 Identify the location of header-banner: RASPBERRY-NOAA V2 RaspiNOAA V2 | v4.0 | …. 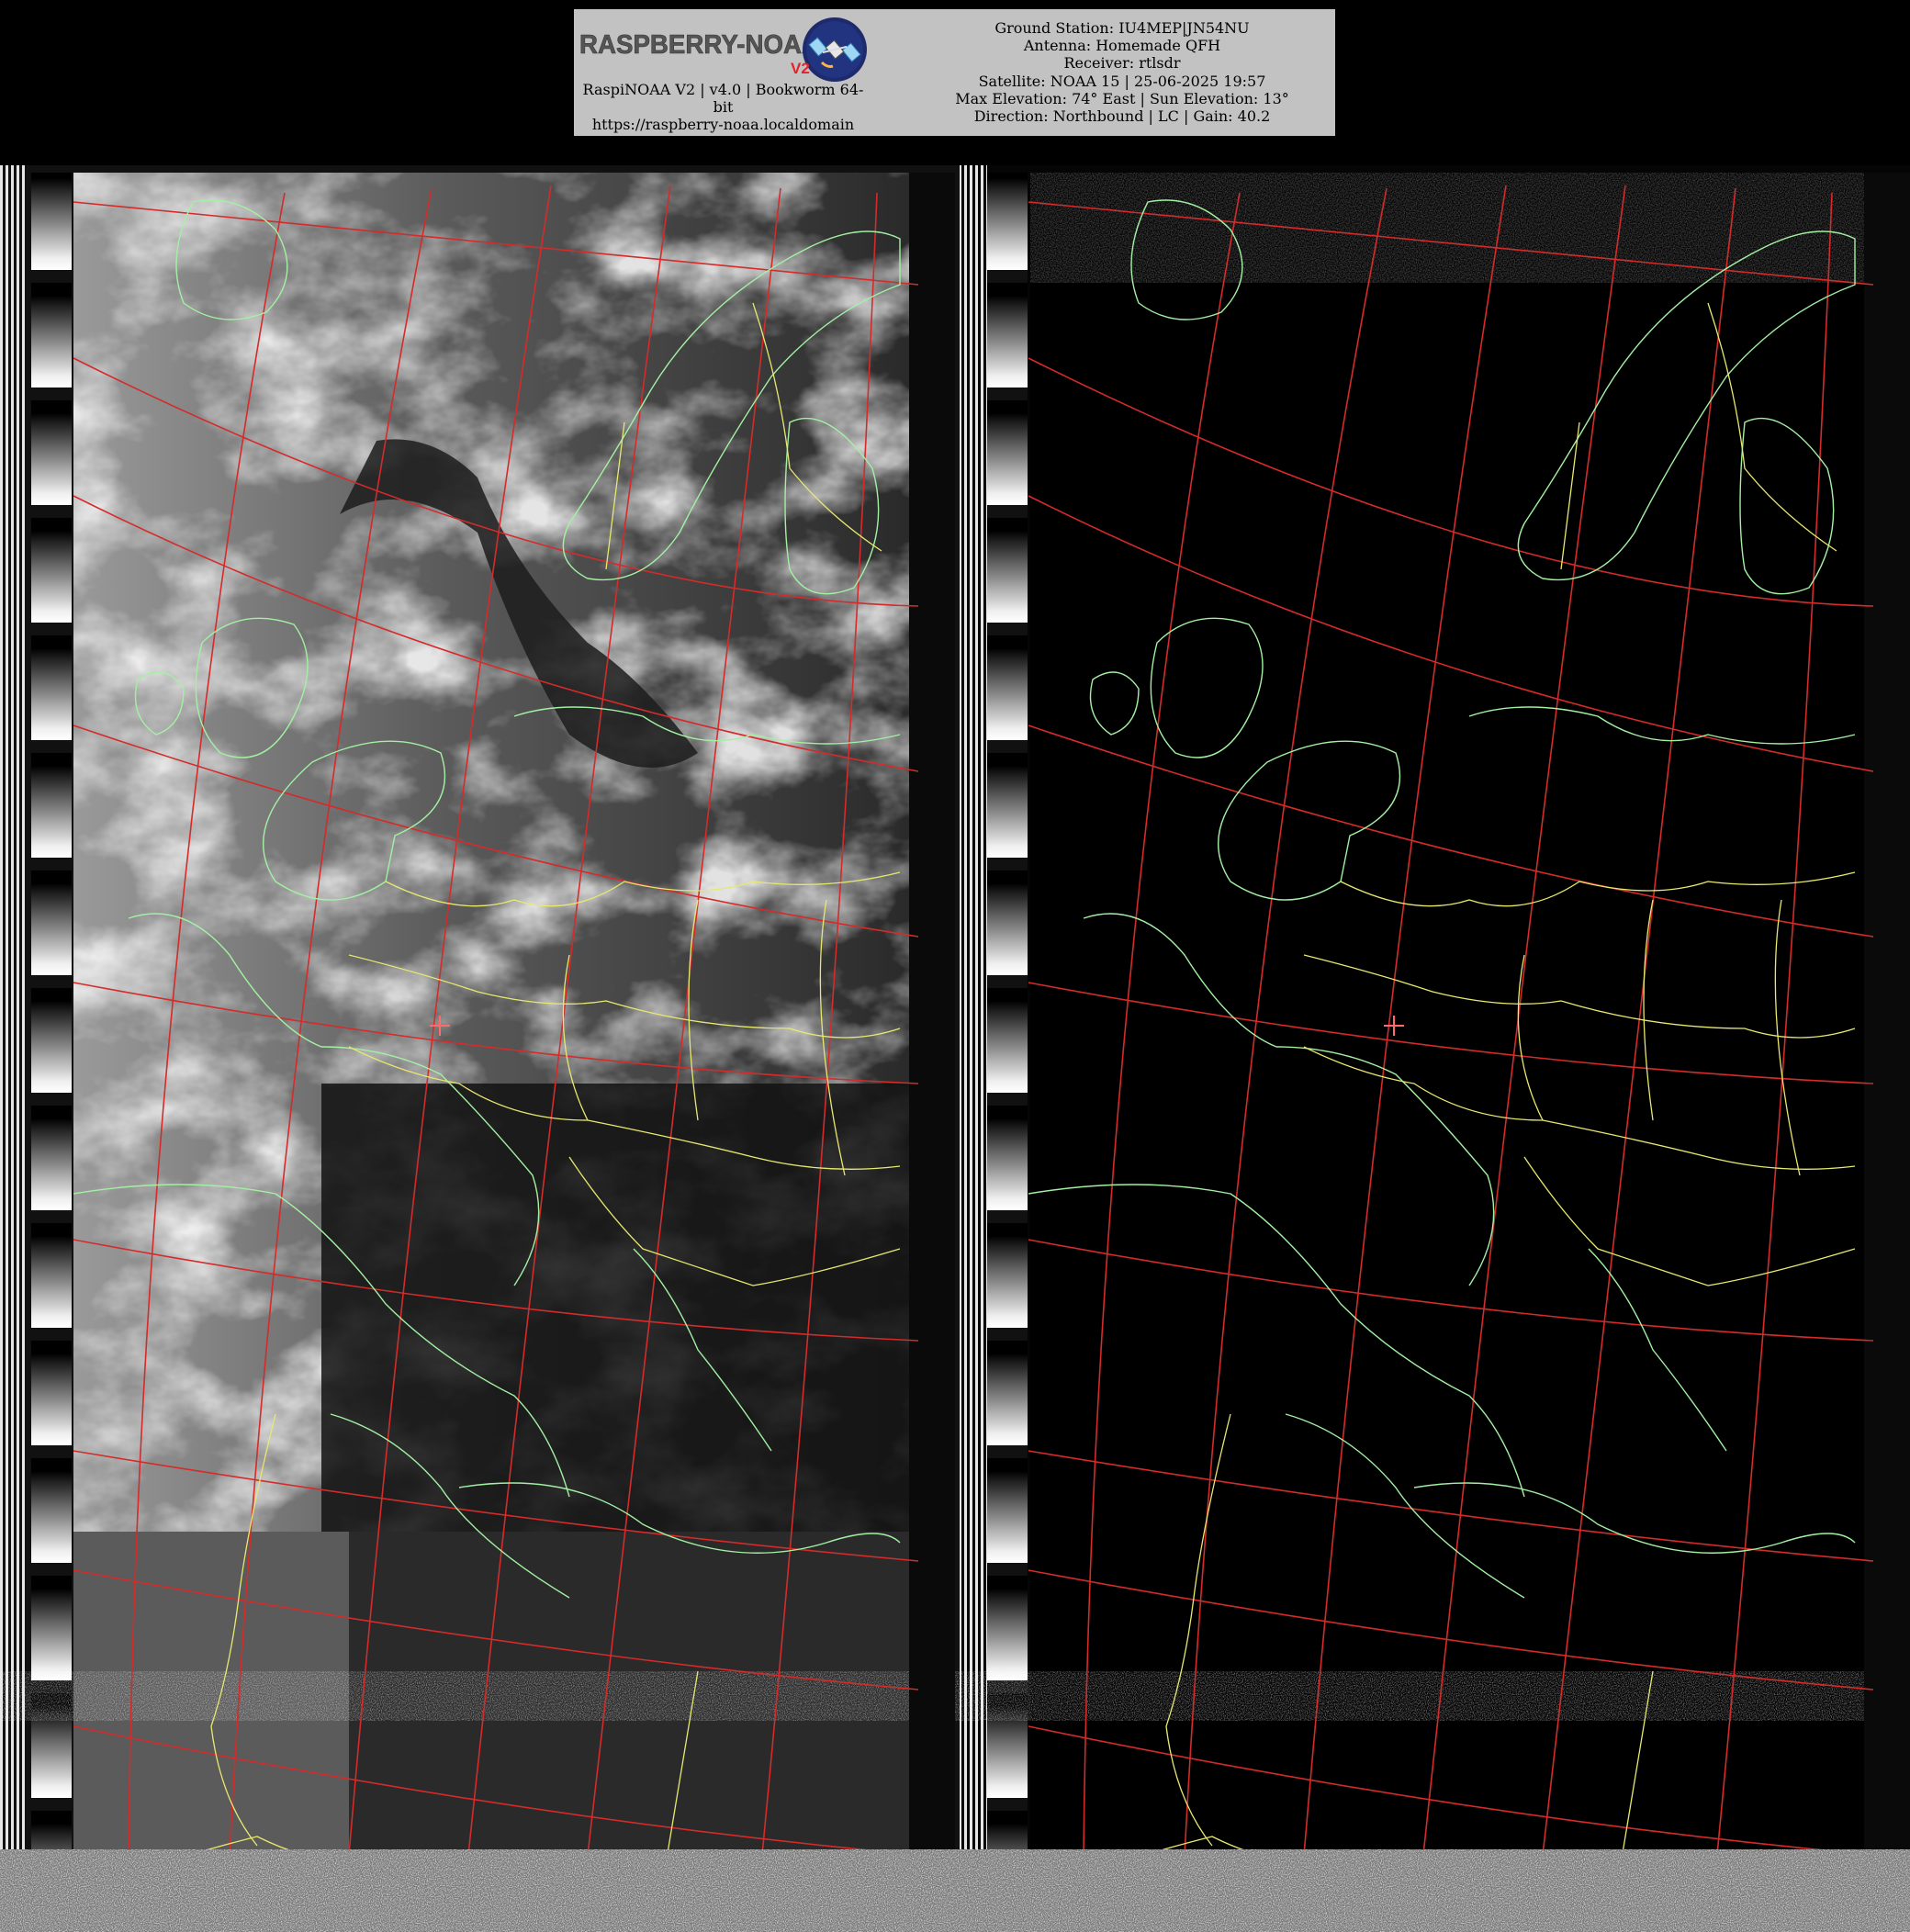
(954, 72).